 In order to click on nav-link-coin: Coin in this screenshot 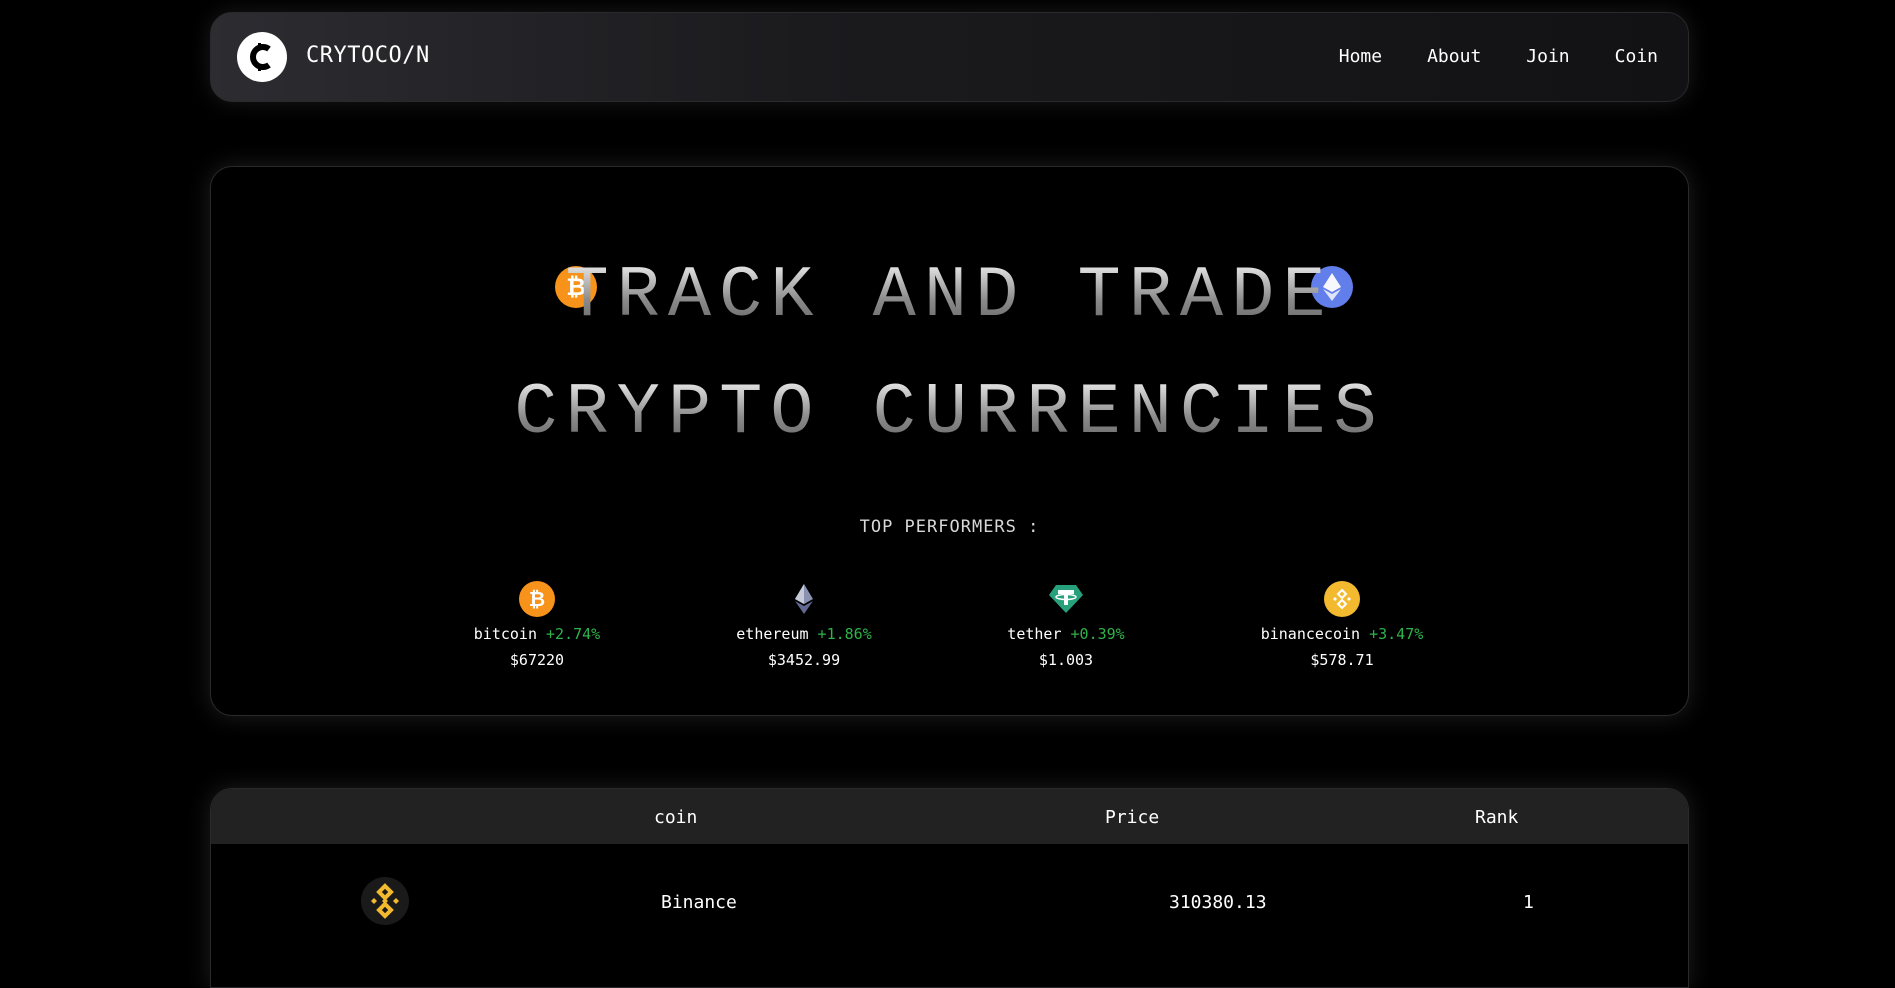, I will do `click(1636, 56)`.